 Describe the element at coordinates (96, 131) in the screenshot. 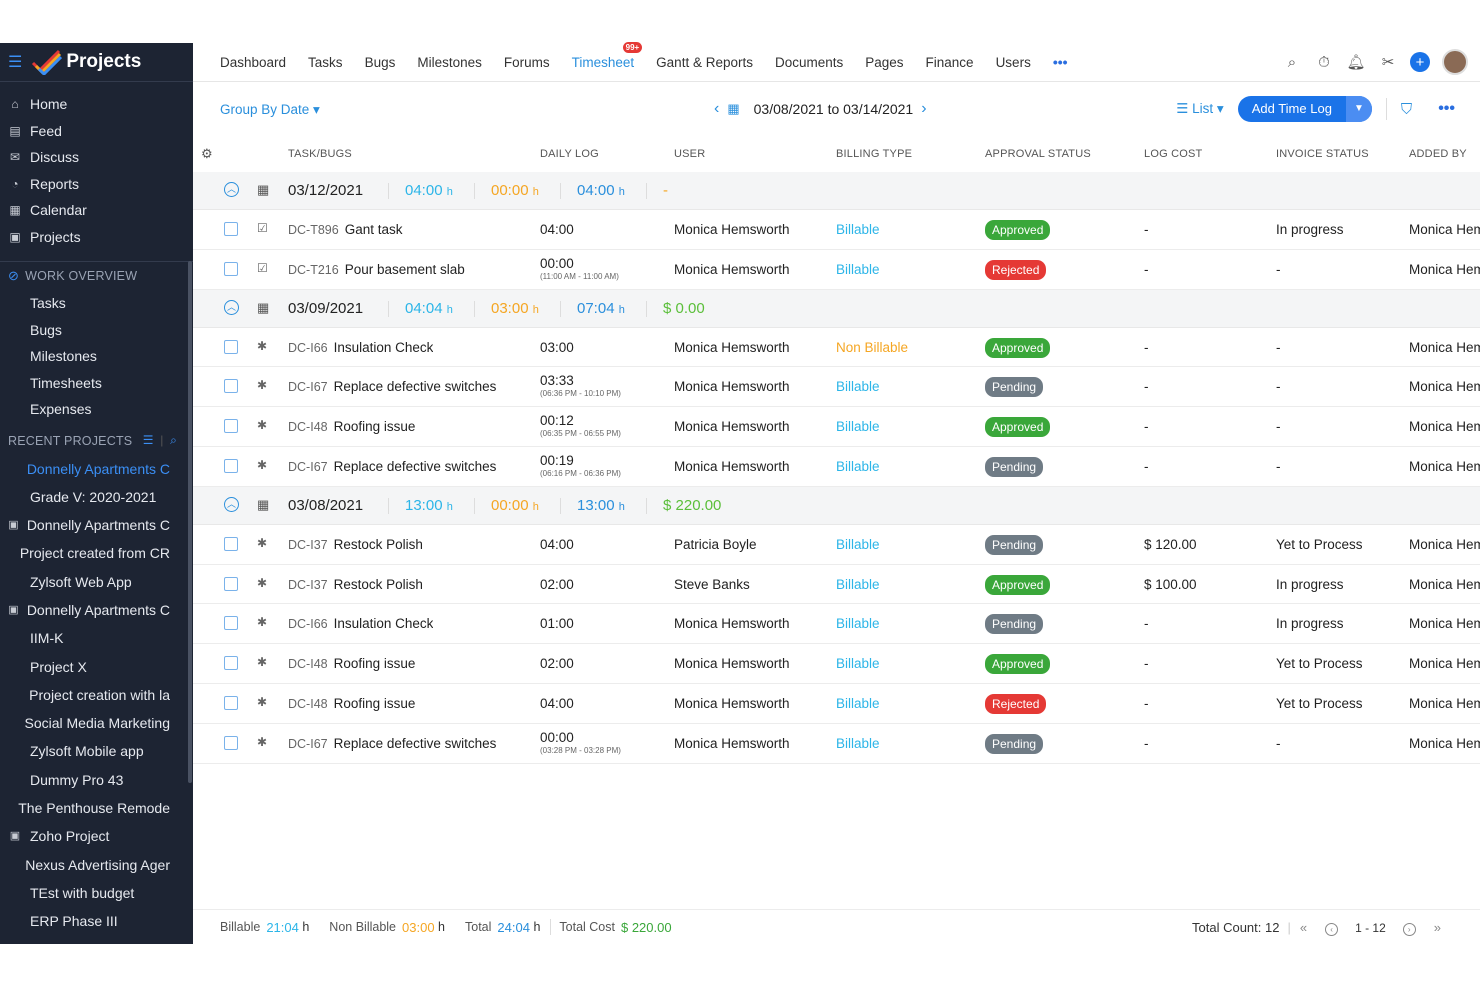

I see `sidebar-item-feed: ▤ Feed` at that location.